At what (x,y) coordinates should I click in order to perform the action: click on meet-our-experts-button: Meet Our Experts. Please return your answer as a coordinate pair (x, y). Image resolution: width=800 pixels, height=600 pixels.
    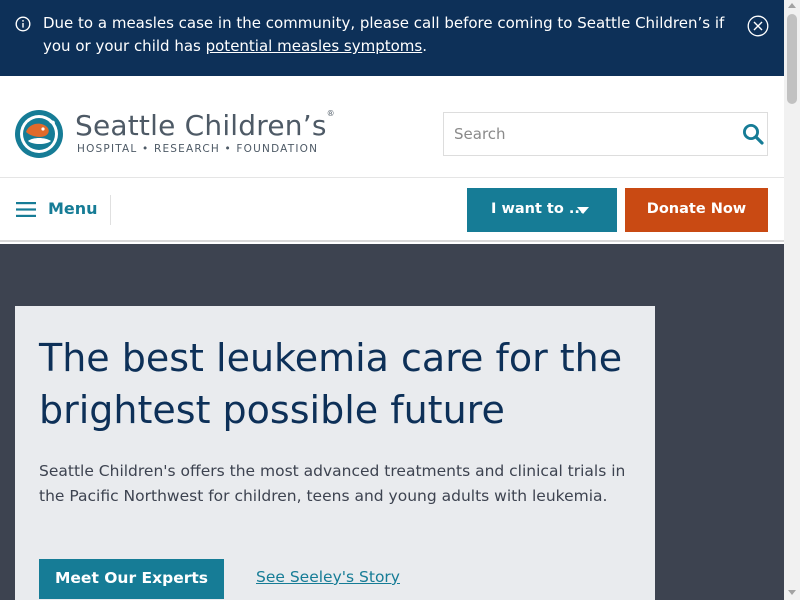
    Looking at the image, I should click on (131, 579).